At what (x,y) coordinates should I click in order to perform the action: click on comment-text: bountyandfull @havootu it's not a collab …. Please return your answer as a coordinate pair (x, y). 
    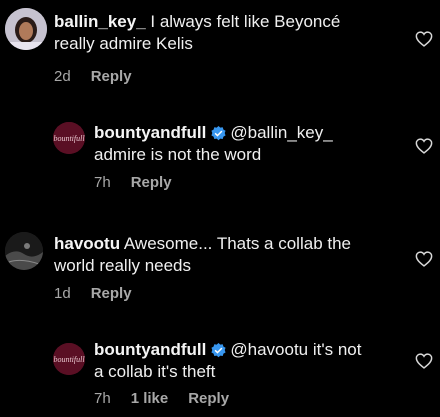
    Looking at the image, I should click on (228, 360).